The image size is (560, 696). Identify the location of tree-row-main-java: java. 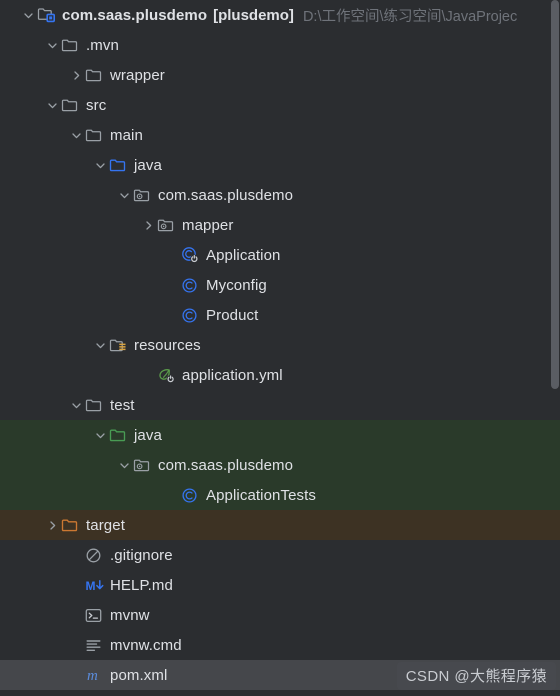
(280, 165).